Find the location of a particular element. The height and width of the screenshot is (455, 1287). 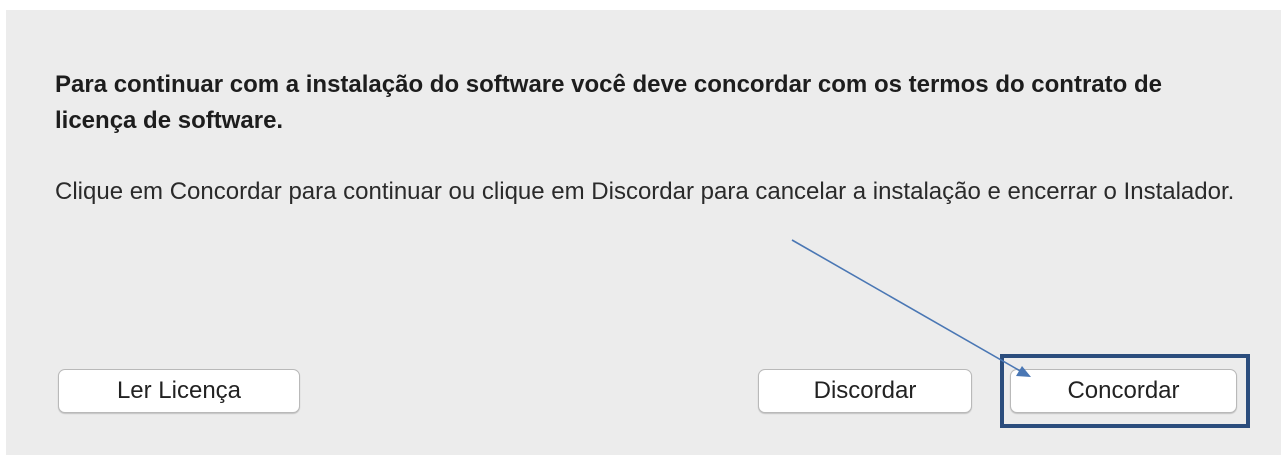

disagree-button: Discordar is located at coordinates (865, 391).